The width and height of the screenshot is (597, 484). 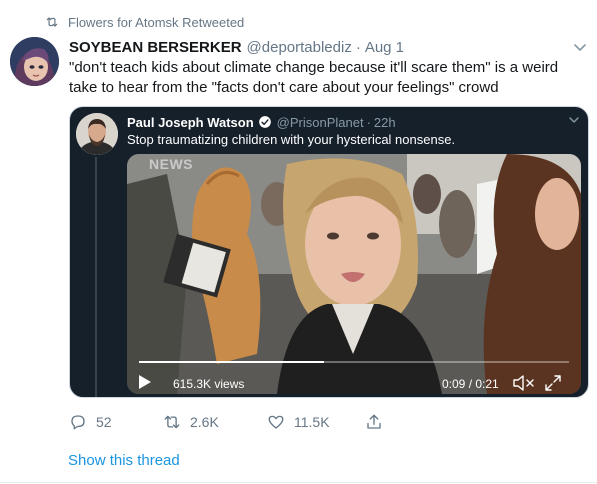 I want to click on avatar-image, so click(x=34, y=61).